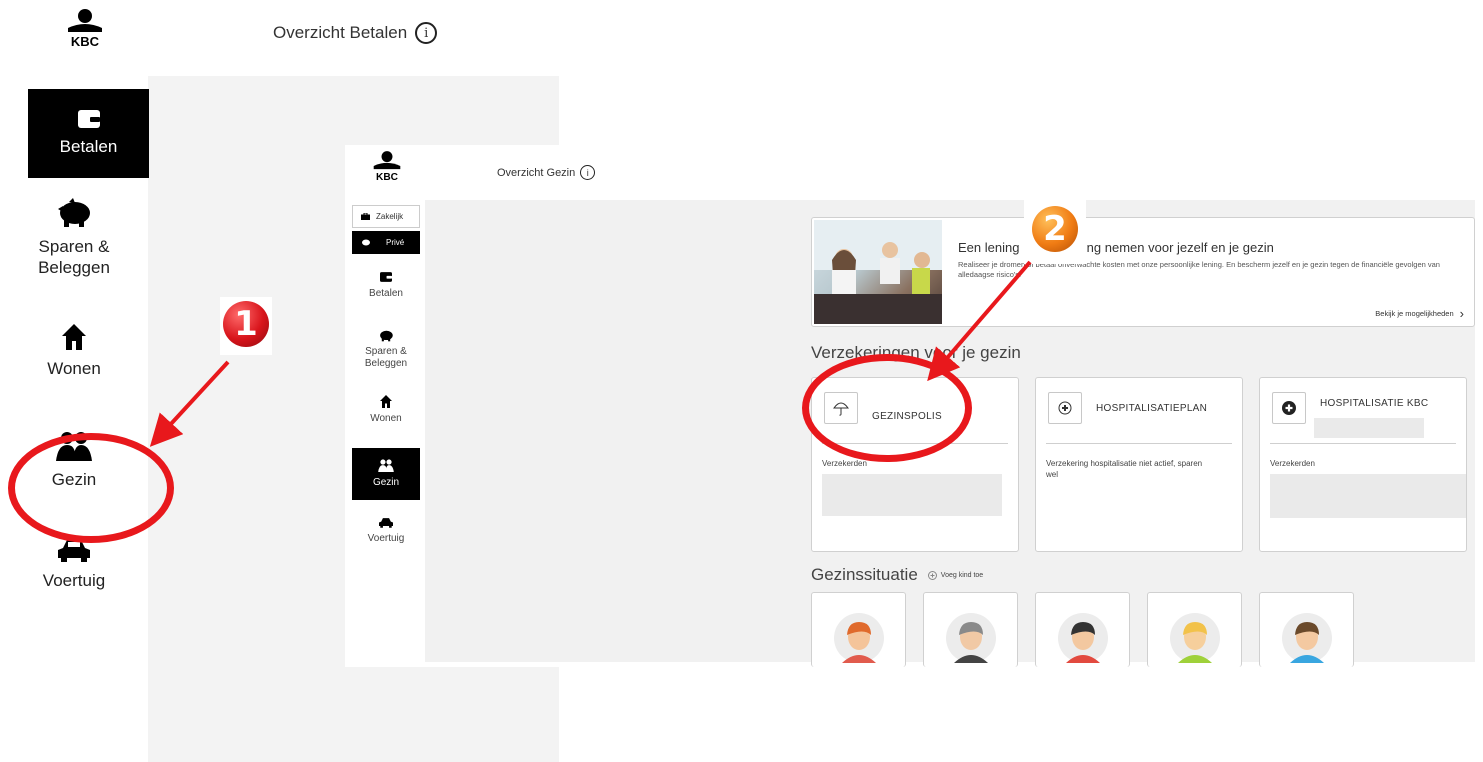  Describe the element at coordinates (386, 531) in the screenshot. I see `inset-nav-voertuig: Voertuig` at that location.